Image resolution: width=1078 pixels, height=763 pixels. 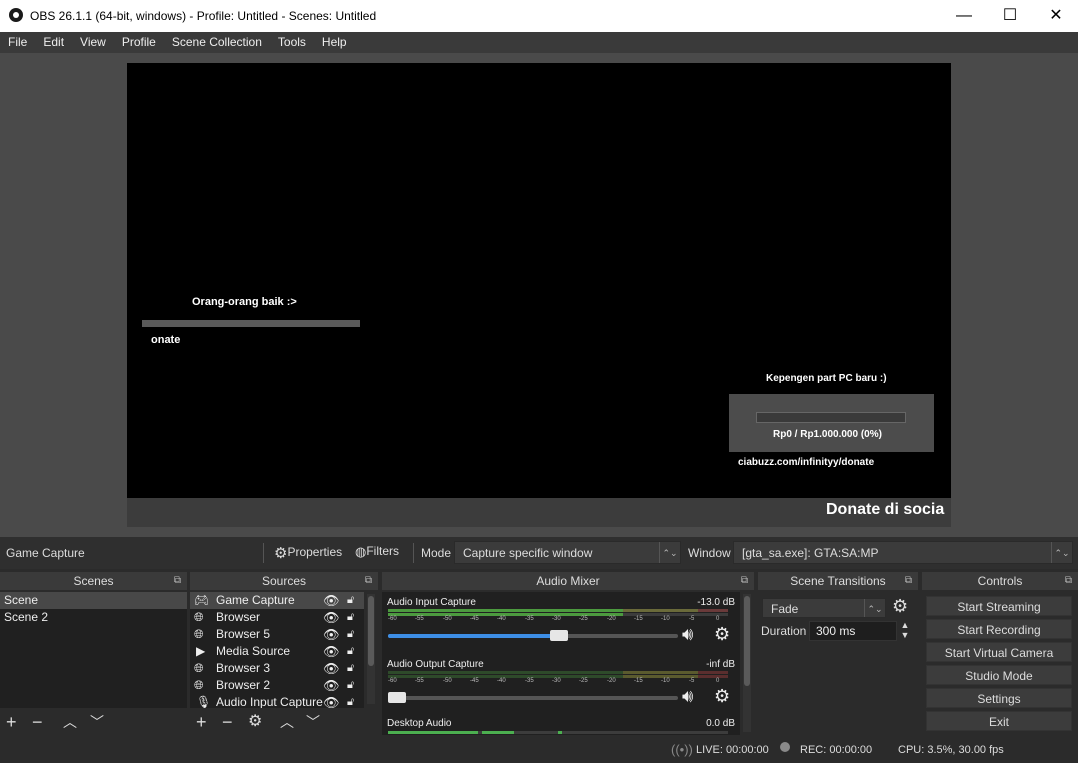 I want to click on audio-mixer-header: Audio Mixer ⧉, so click(x=568, y=581).